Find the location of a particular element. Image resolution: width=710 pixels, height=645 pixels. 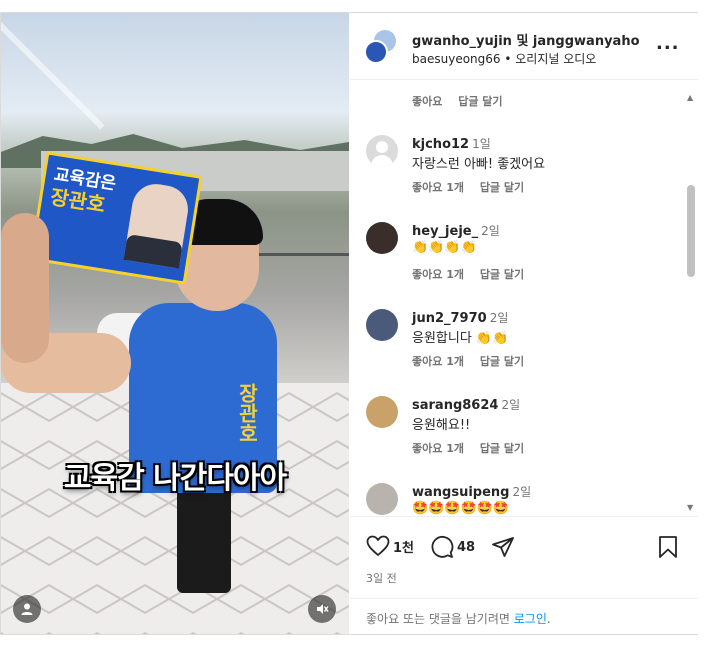

comment-text: 🤩🤩🤩🤩🤩🤩 is located at coordinates (461, 508).